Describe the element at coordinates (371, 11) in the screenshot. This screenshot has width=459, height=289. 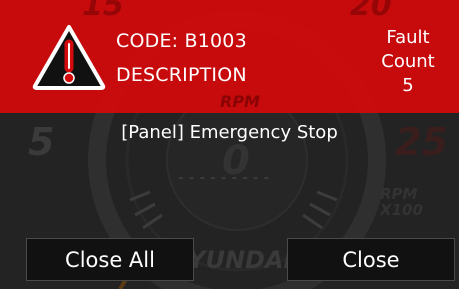
I see `gauge-tick-20: 20` at that location.